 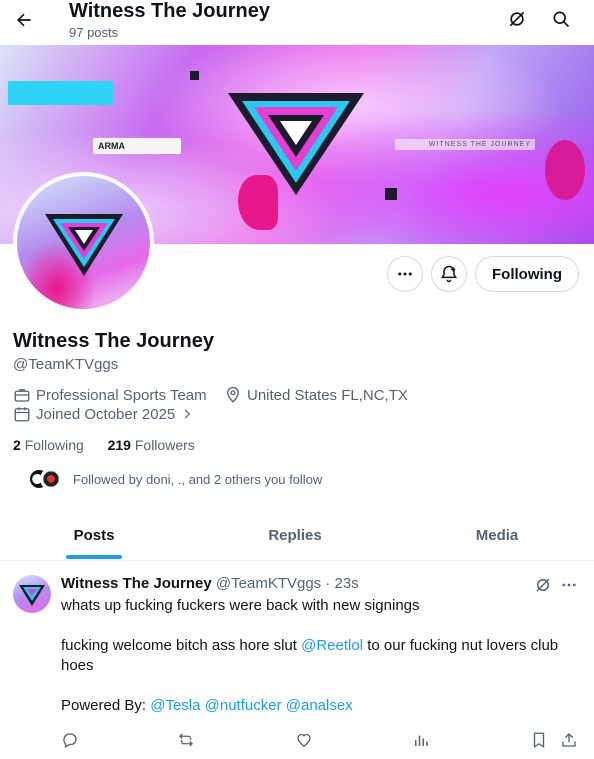 What do you see at coordinates (22, 395) in the screenshot?
I see `briefcase-icon` at bounding box center [22, 395].